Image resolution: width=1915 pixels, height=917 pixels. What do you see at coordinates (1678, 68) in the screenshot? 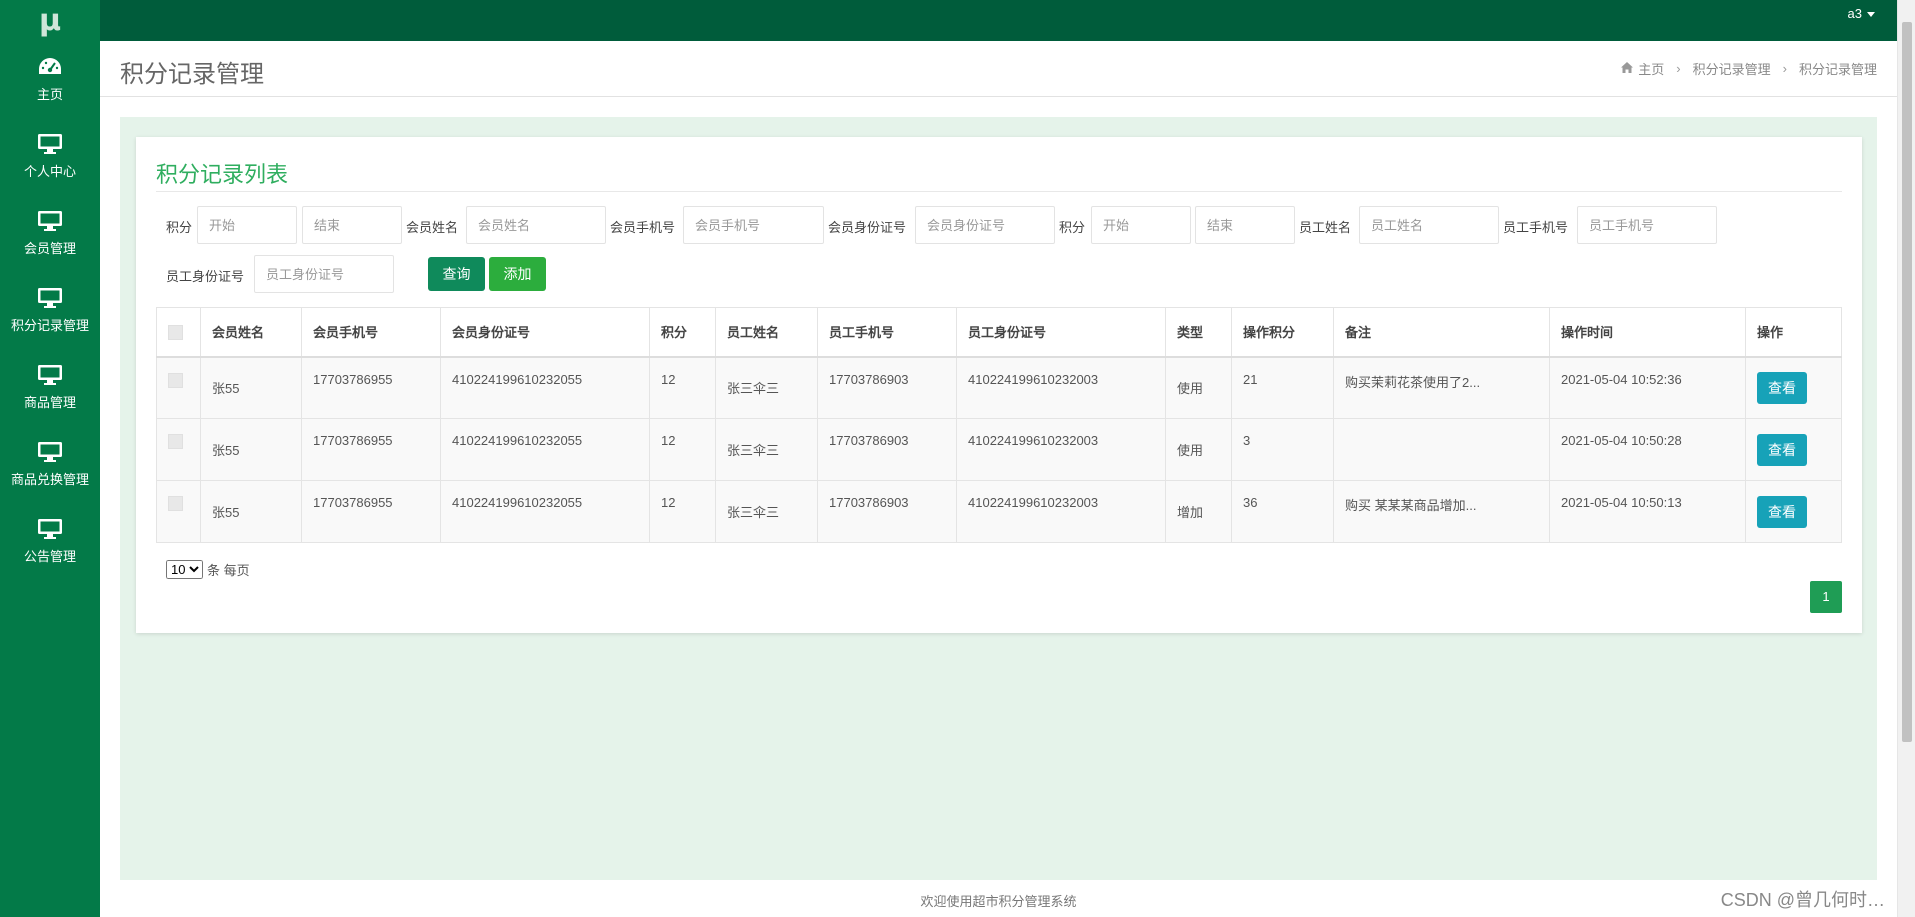
I see `chevron-right-icon: ›` at bounding box center [1678, 68].